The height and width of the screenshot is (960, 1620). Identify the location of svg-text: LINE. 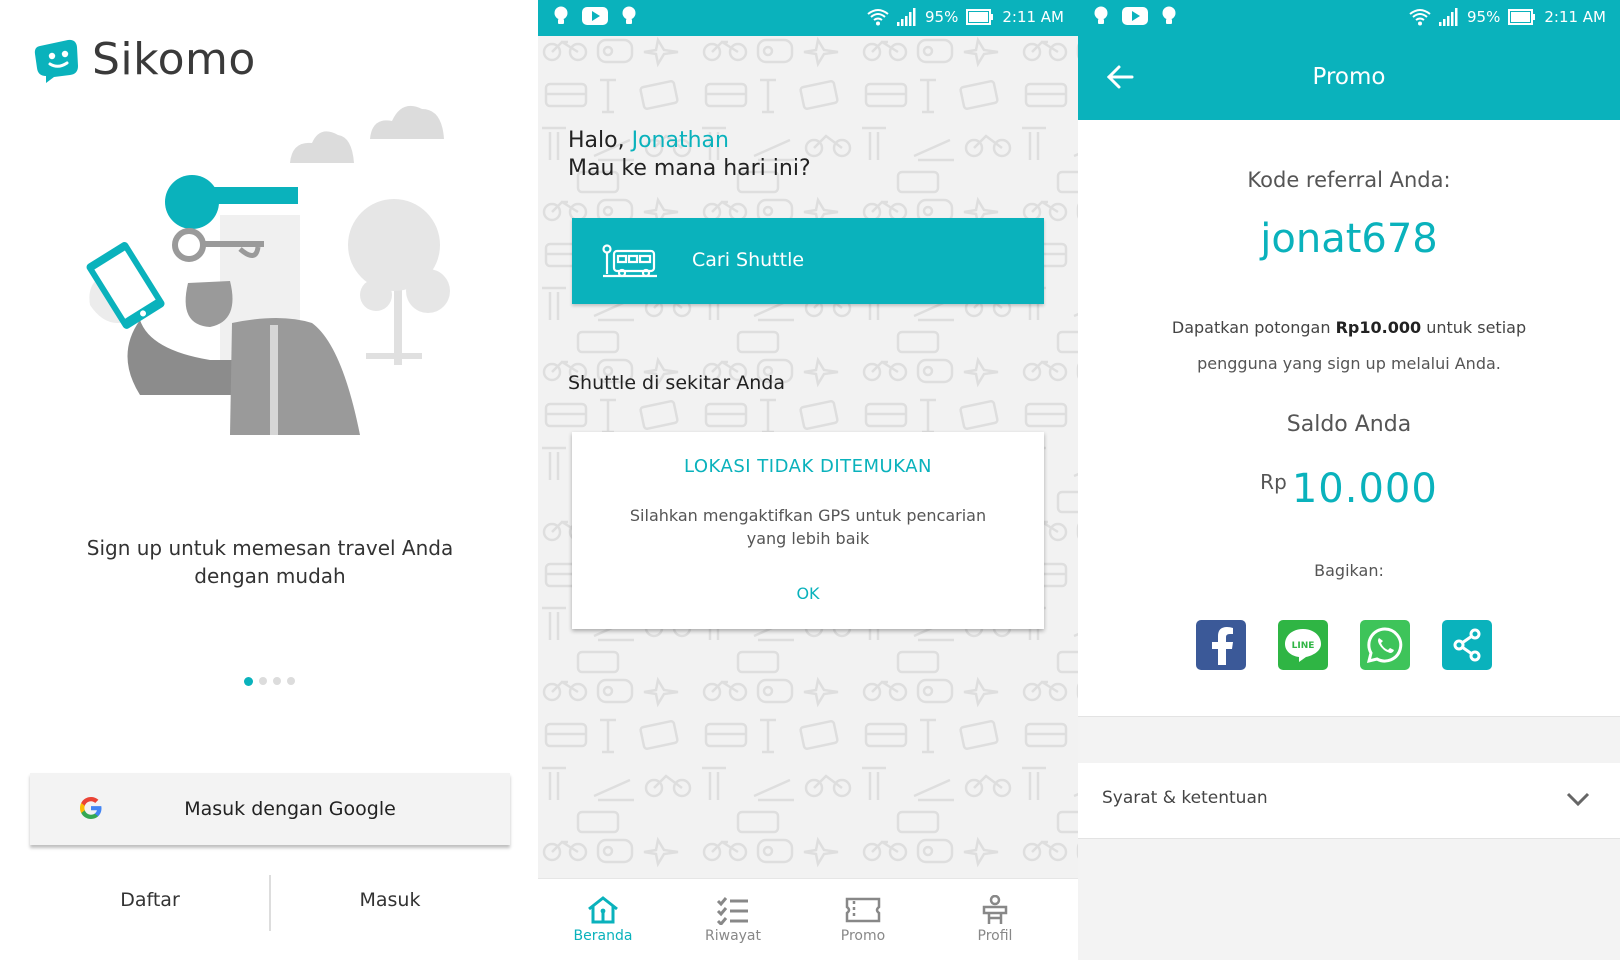
(1303, 646).